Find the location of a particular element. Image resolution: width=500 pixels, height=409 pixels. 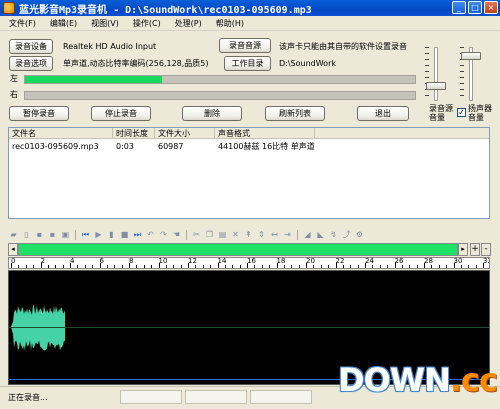

time-ruler: 02468101214161820222426283032 is located at coordinates (249, 263).